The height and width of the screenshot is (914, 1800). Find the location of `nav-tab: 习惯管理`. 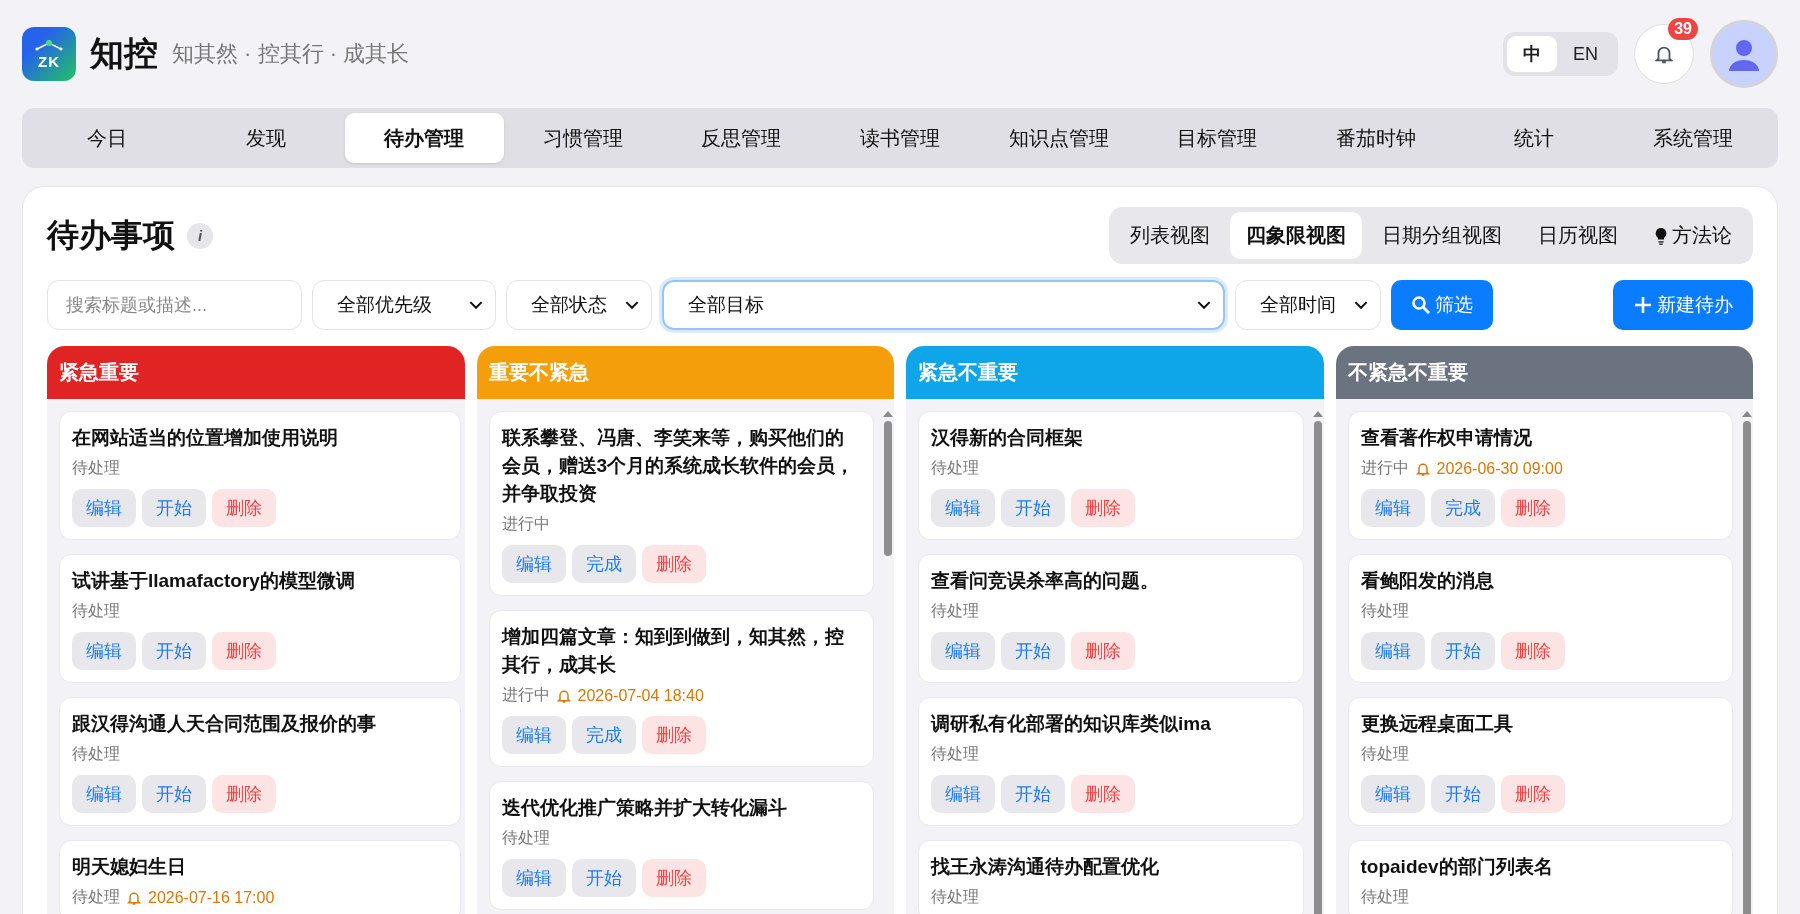

nav-tab: 习惯管理 is located at coordinates (583, 138).